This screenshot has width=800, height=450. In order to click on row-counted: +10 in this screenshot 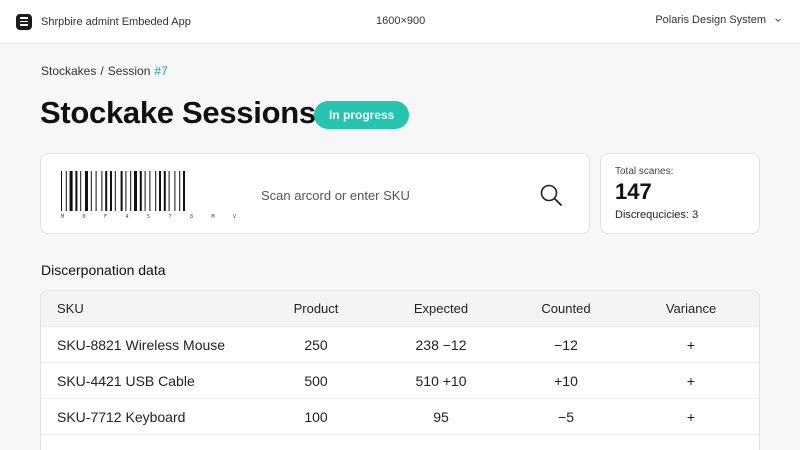, I will do `click(566, 381)`.